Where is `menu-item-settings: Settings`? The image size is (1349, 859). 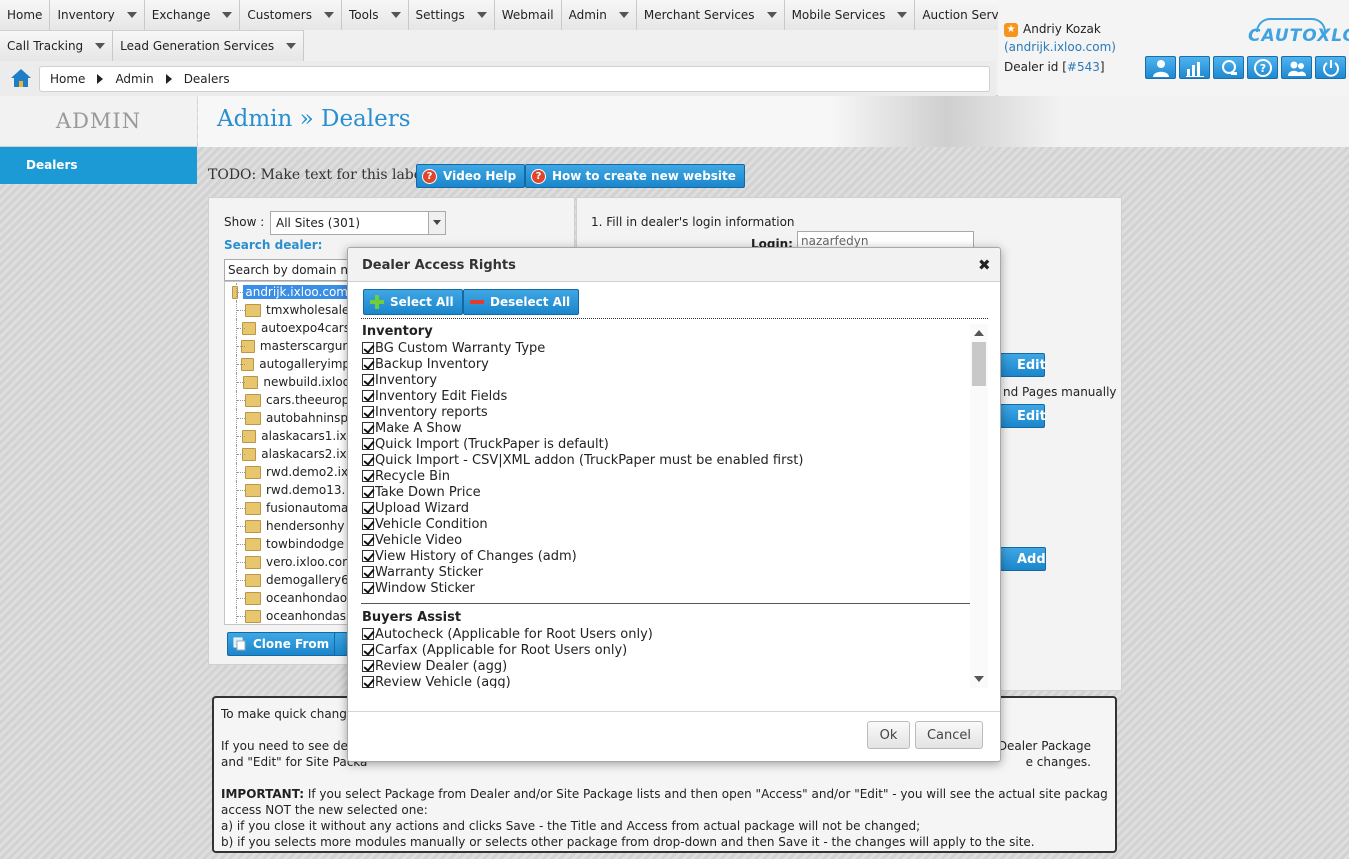
menu-item-settings: Settings is located at coordinates (451, 15).